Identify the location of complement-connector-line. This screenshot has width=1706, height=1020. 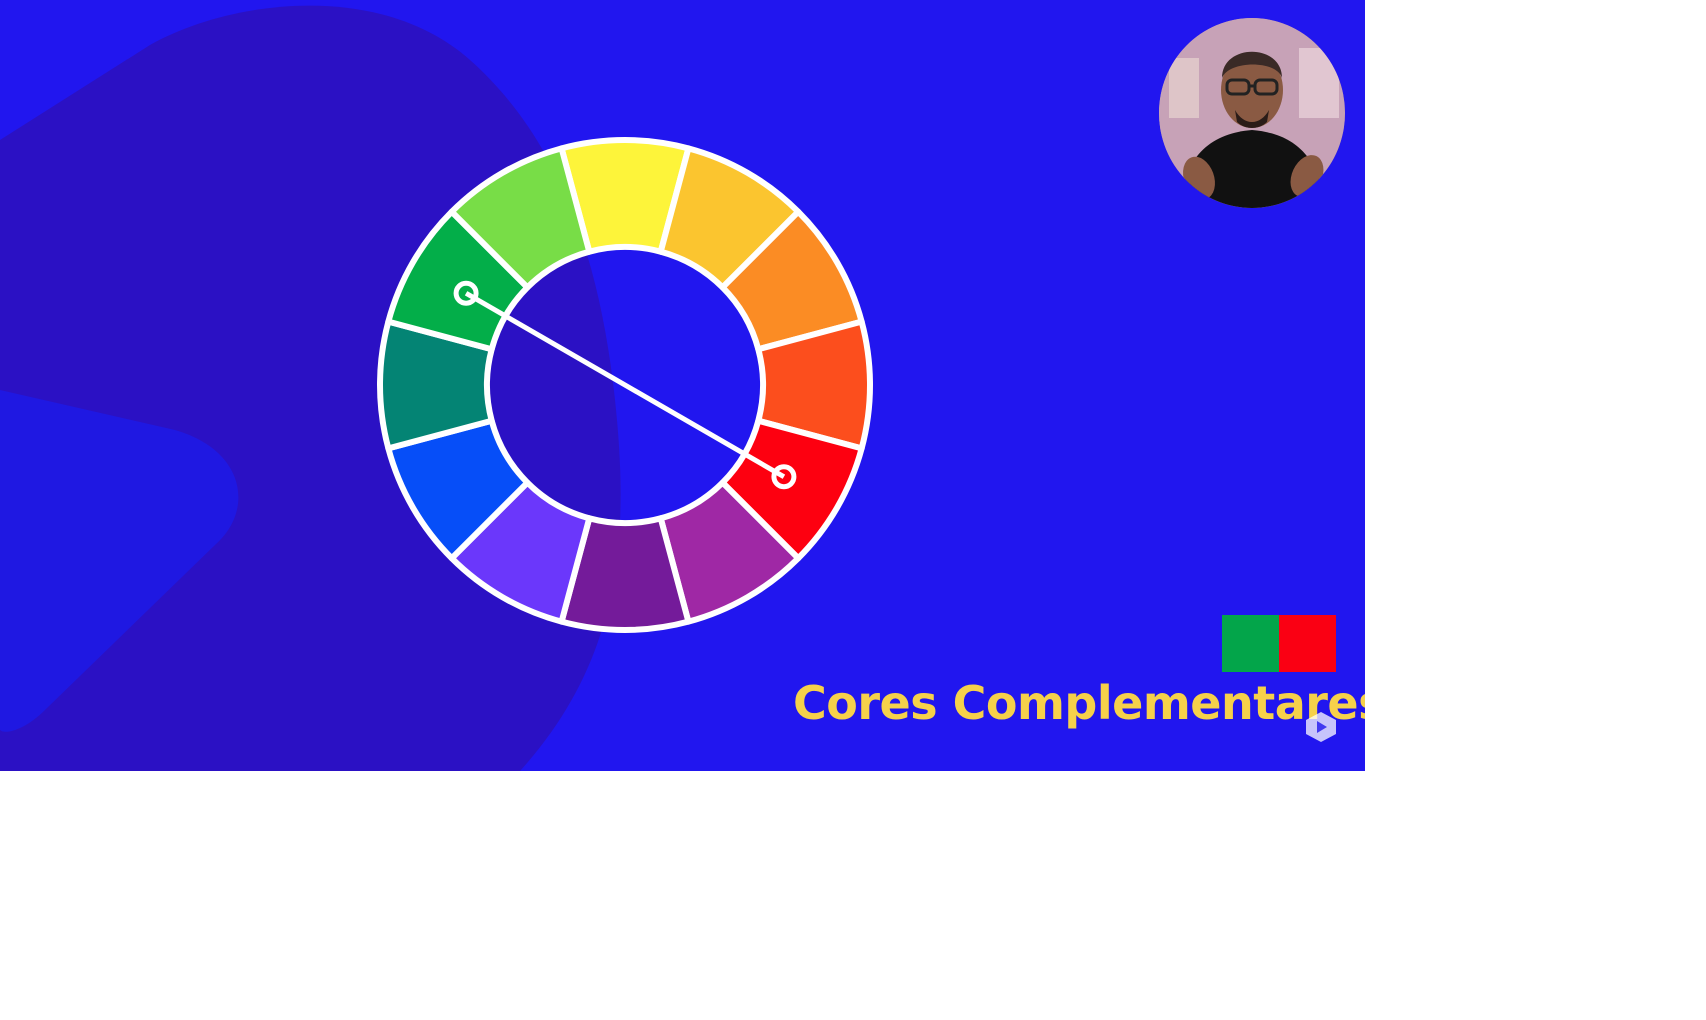
(625, 385).